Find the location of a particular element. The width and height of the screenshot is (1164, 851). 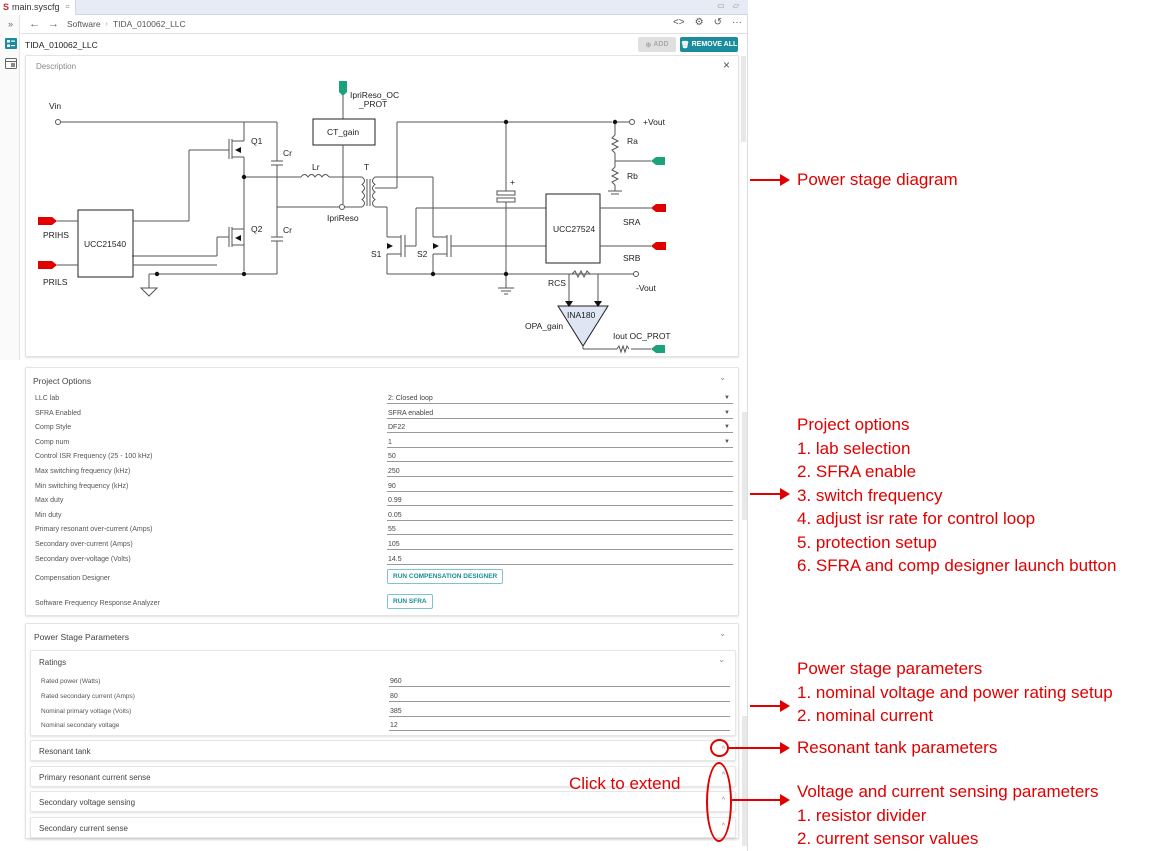

device-view-icon is located at coordinates (10, 64).